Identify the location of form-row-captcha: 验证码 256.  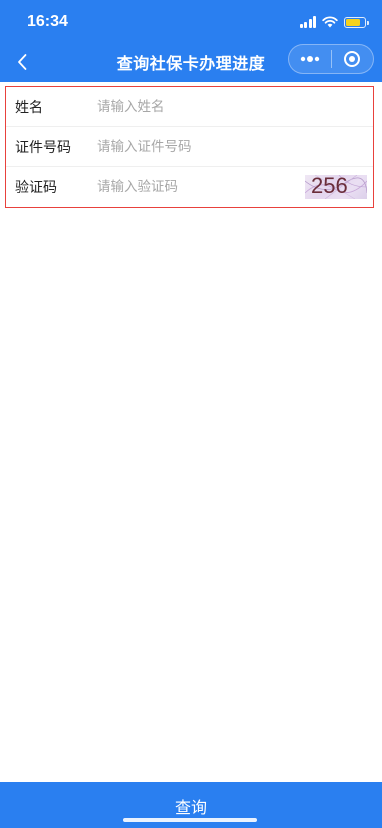
(189, 186).